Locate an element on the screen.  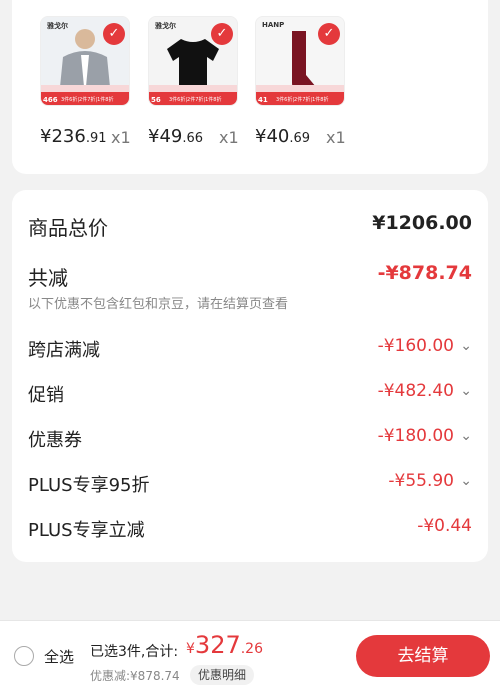
promo-strip: 56 3件6折|2件7折|1件8折 is located at coordinates (193, 95).